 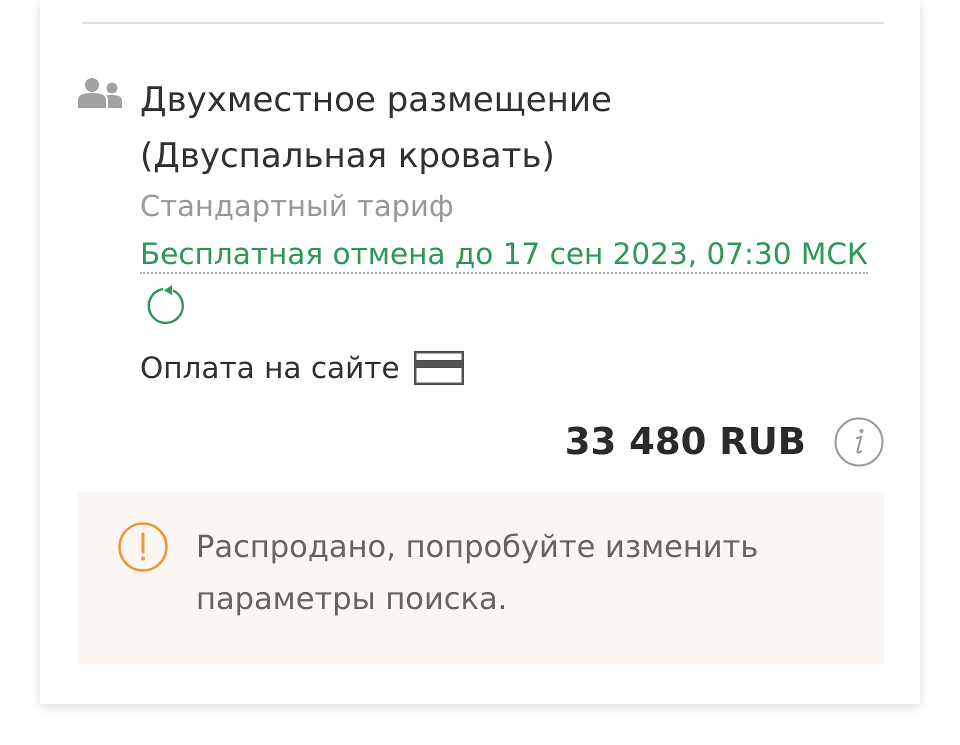 I want to click on two-people-icon, so click(x=100, y=93).